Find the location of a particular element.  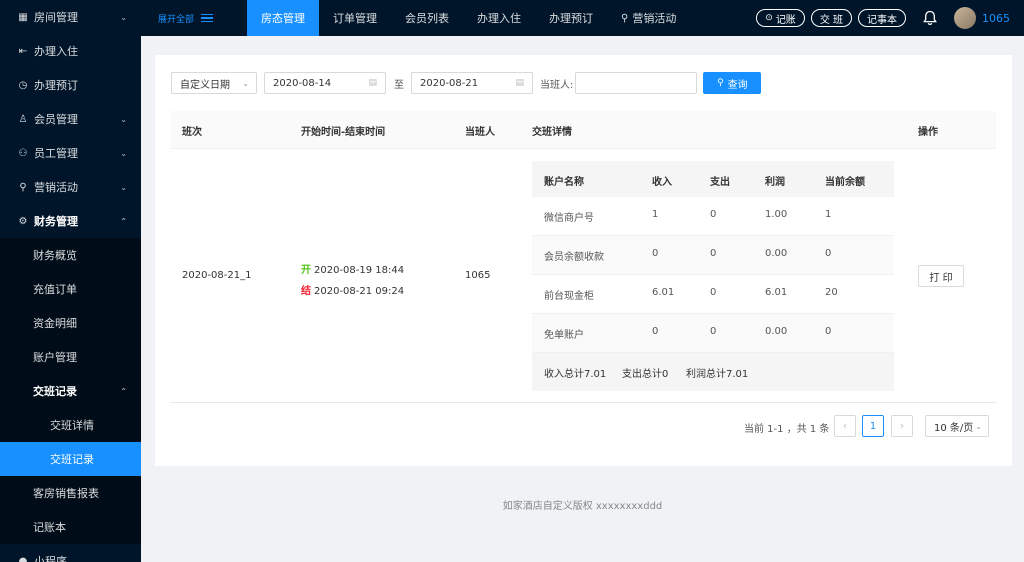

sidebar-item-label: 交班详情 is located at coordinates (72, 425).